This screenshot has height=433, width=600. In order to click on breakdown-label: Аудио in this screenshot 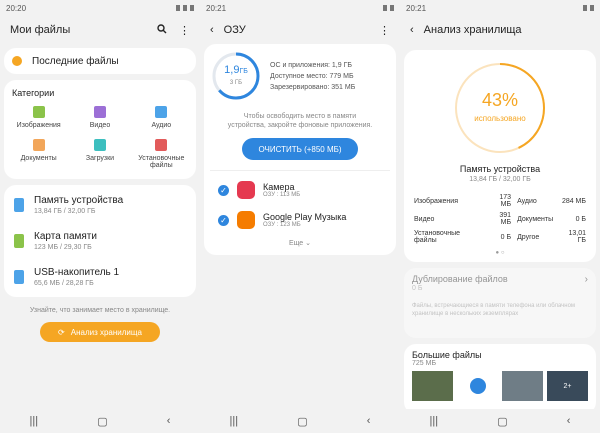, I will do `click(527, 201)`.